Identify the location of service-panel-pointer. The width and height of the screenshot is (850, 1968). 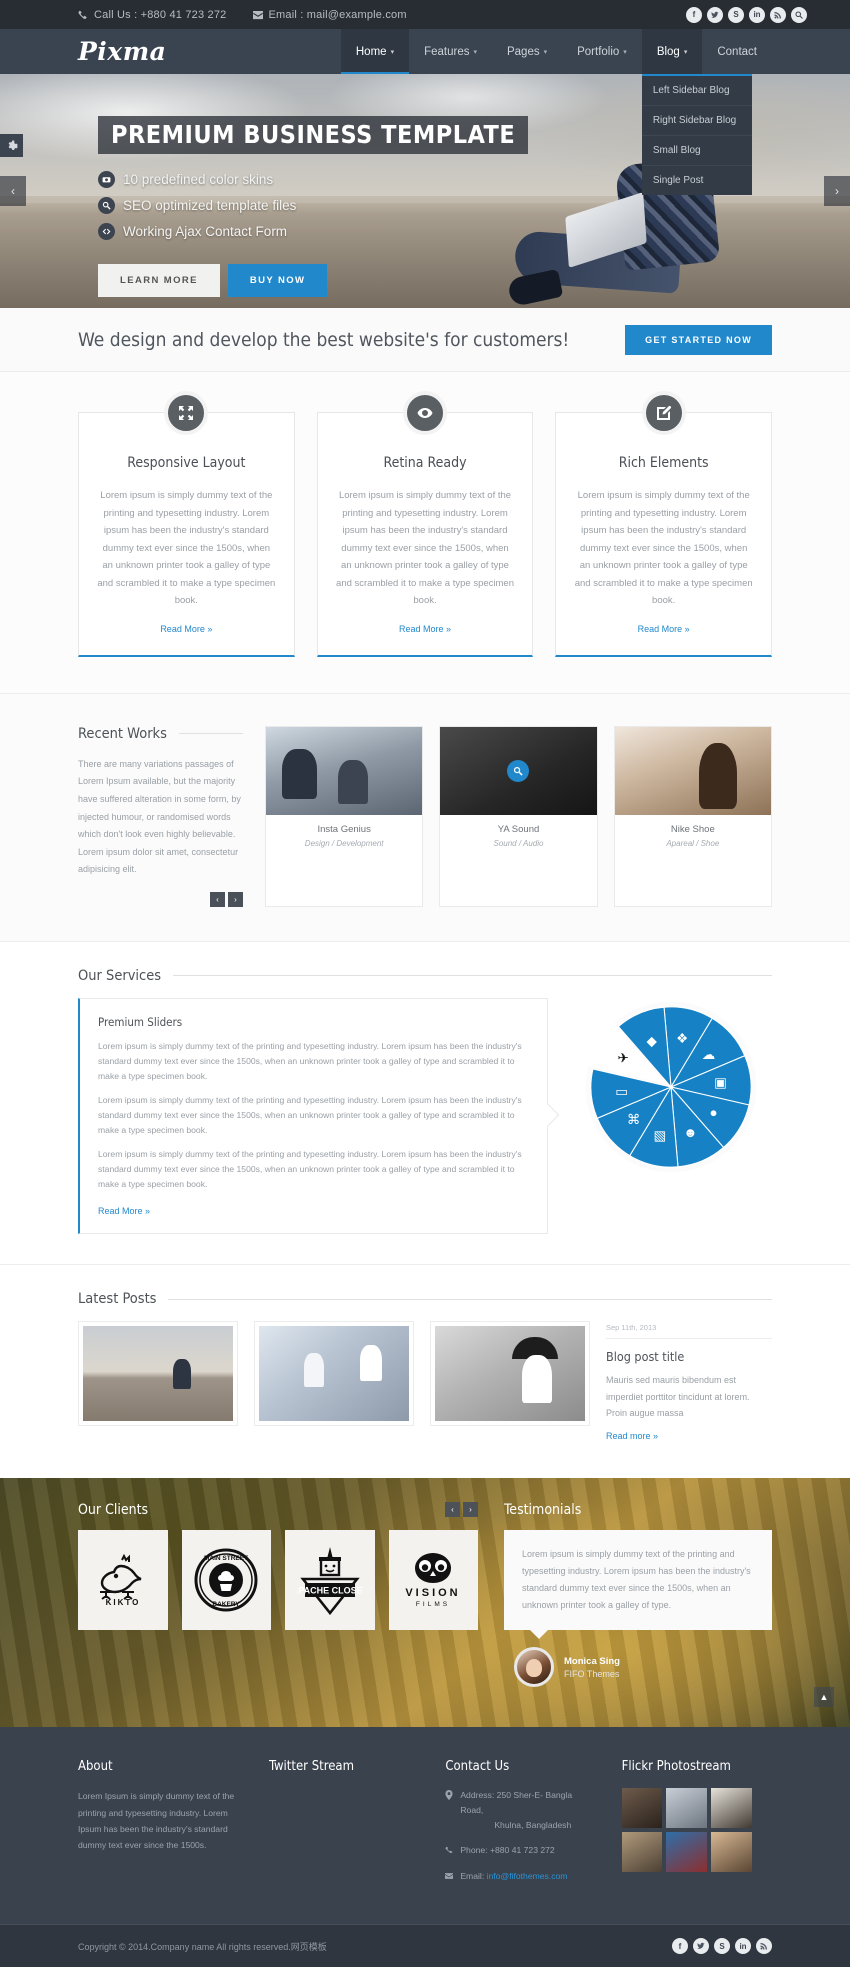
(548, 1115).